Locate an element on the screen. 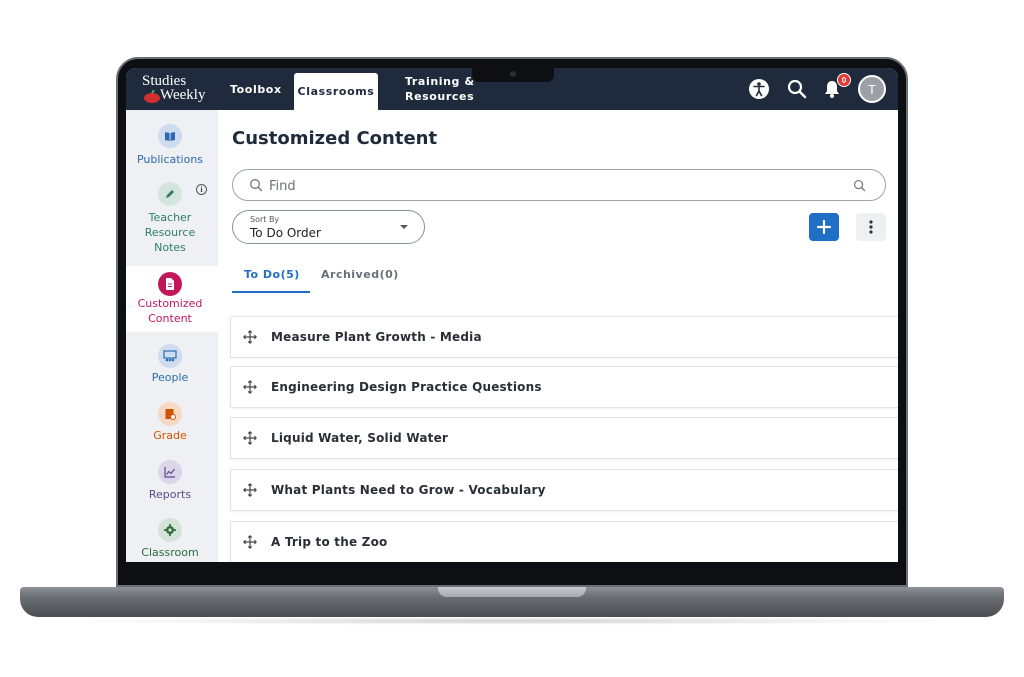  sidebar-item-label: Grade is located at coordinates (170, 435).